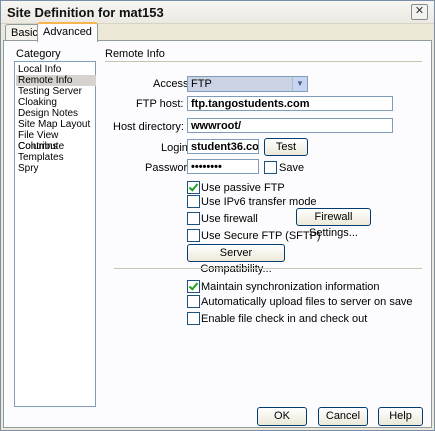 The height and width of the screenshot is (431, 435). What do you see at coordinates (419, 12) in the screenshot?
I see `close-icon: ✕` at bounding box center [419, 12].